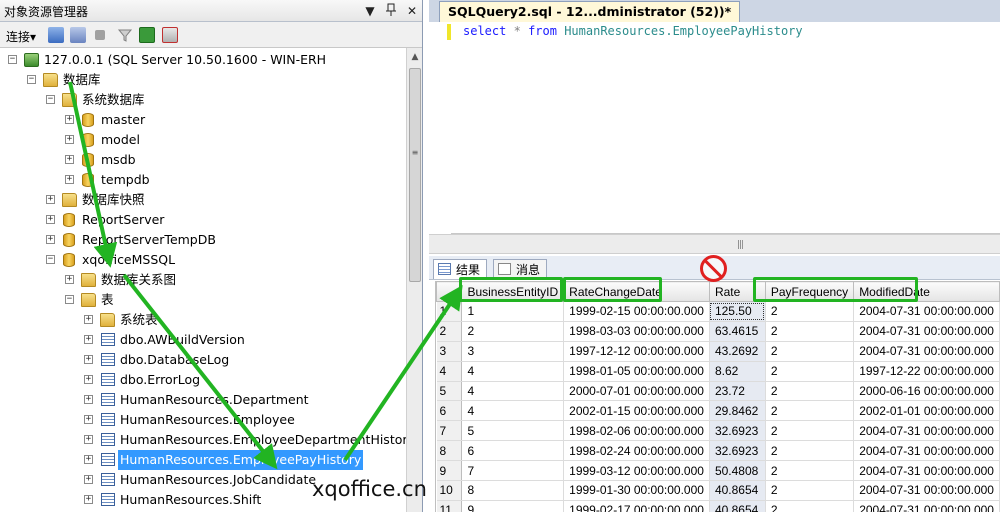 The height and width of the screenshot is (512, 1000). Describe the element at coordinates (513, 506) in the screenshot. I see `grid-cell: 9` at that location.